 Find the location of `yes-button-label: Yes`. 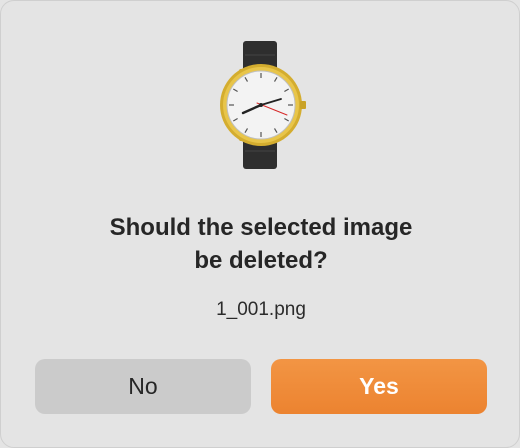

yes-button-label: Yes is located at coordinates (379, 386).